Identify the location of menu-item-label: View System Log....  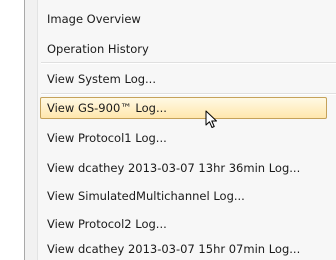
(101, 79).